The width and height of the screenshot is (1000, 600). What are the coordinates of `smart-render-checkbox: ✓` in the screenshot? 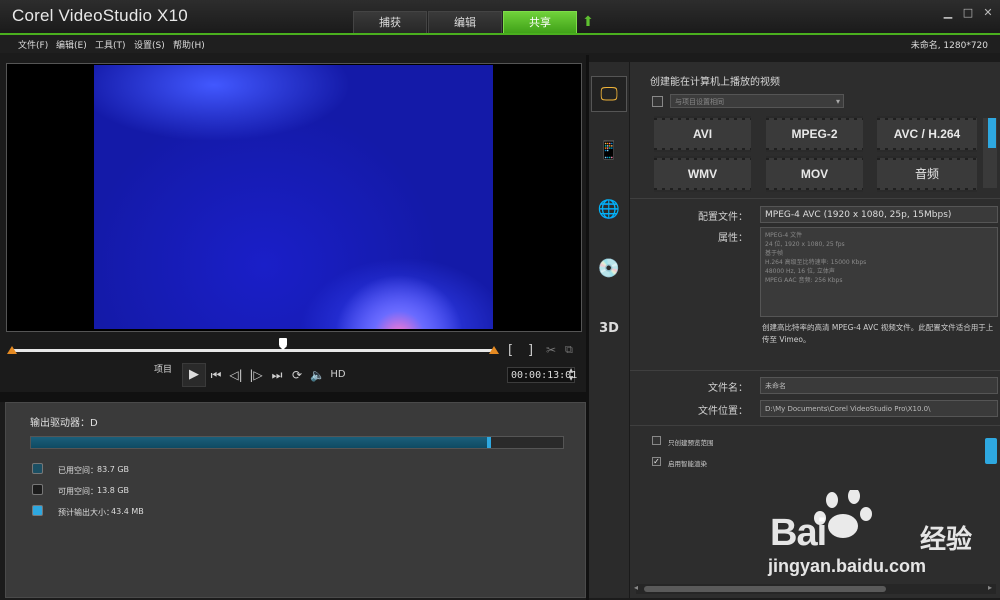 It's located at (656, 461).